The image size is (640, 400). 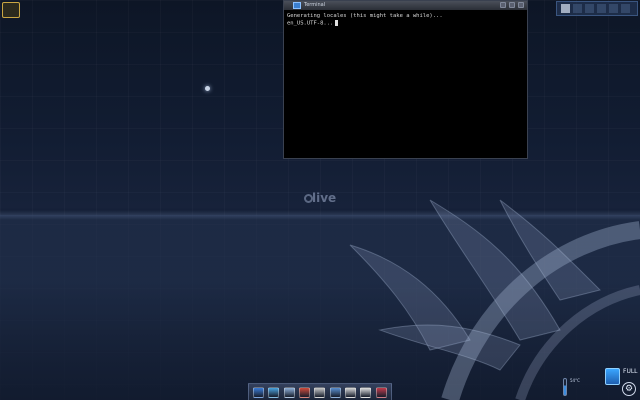 I want to click on temperature-label: 54°C, so click(x=575, y=380).